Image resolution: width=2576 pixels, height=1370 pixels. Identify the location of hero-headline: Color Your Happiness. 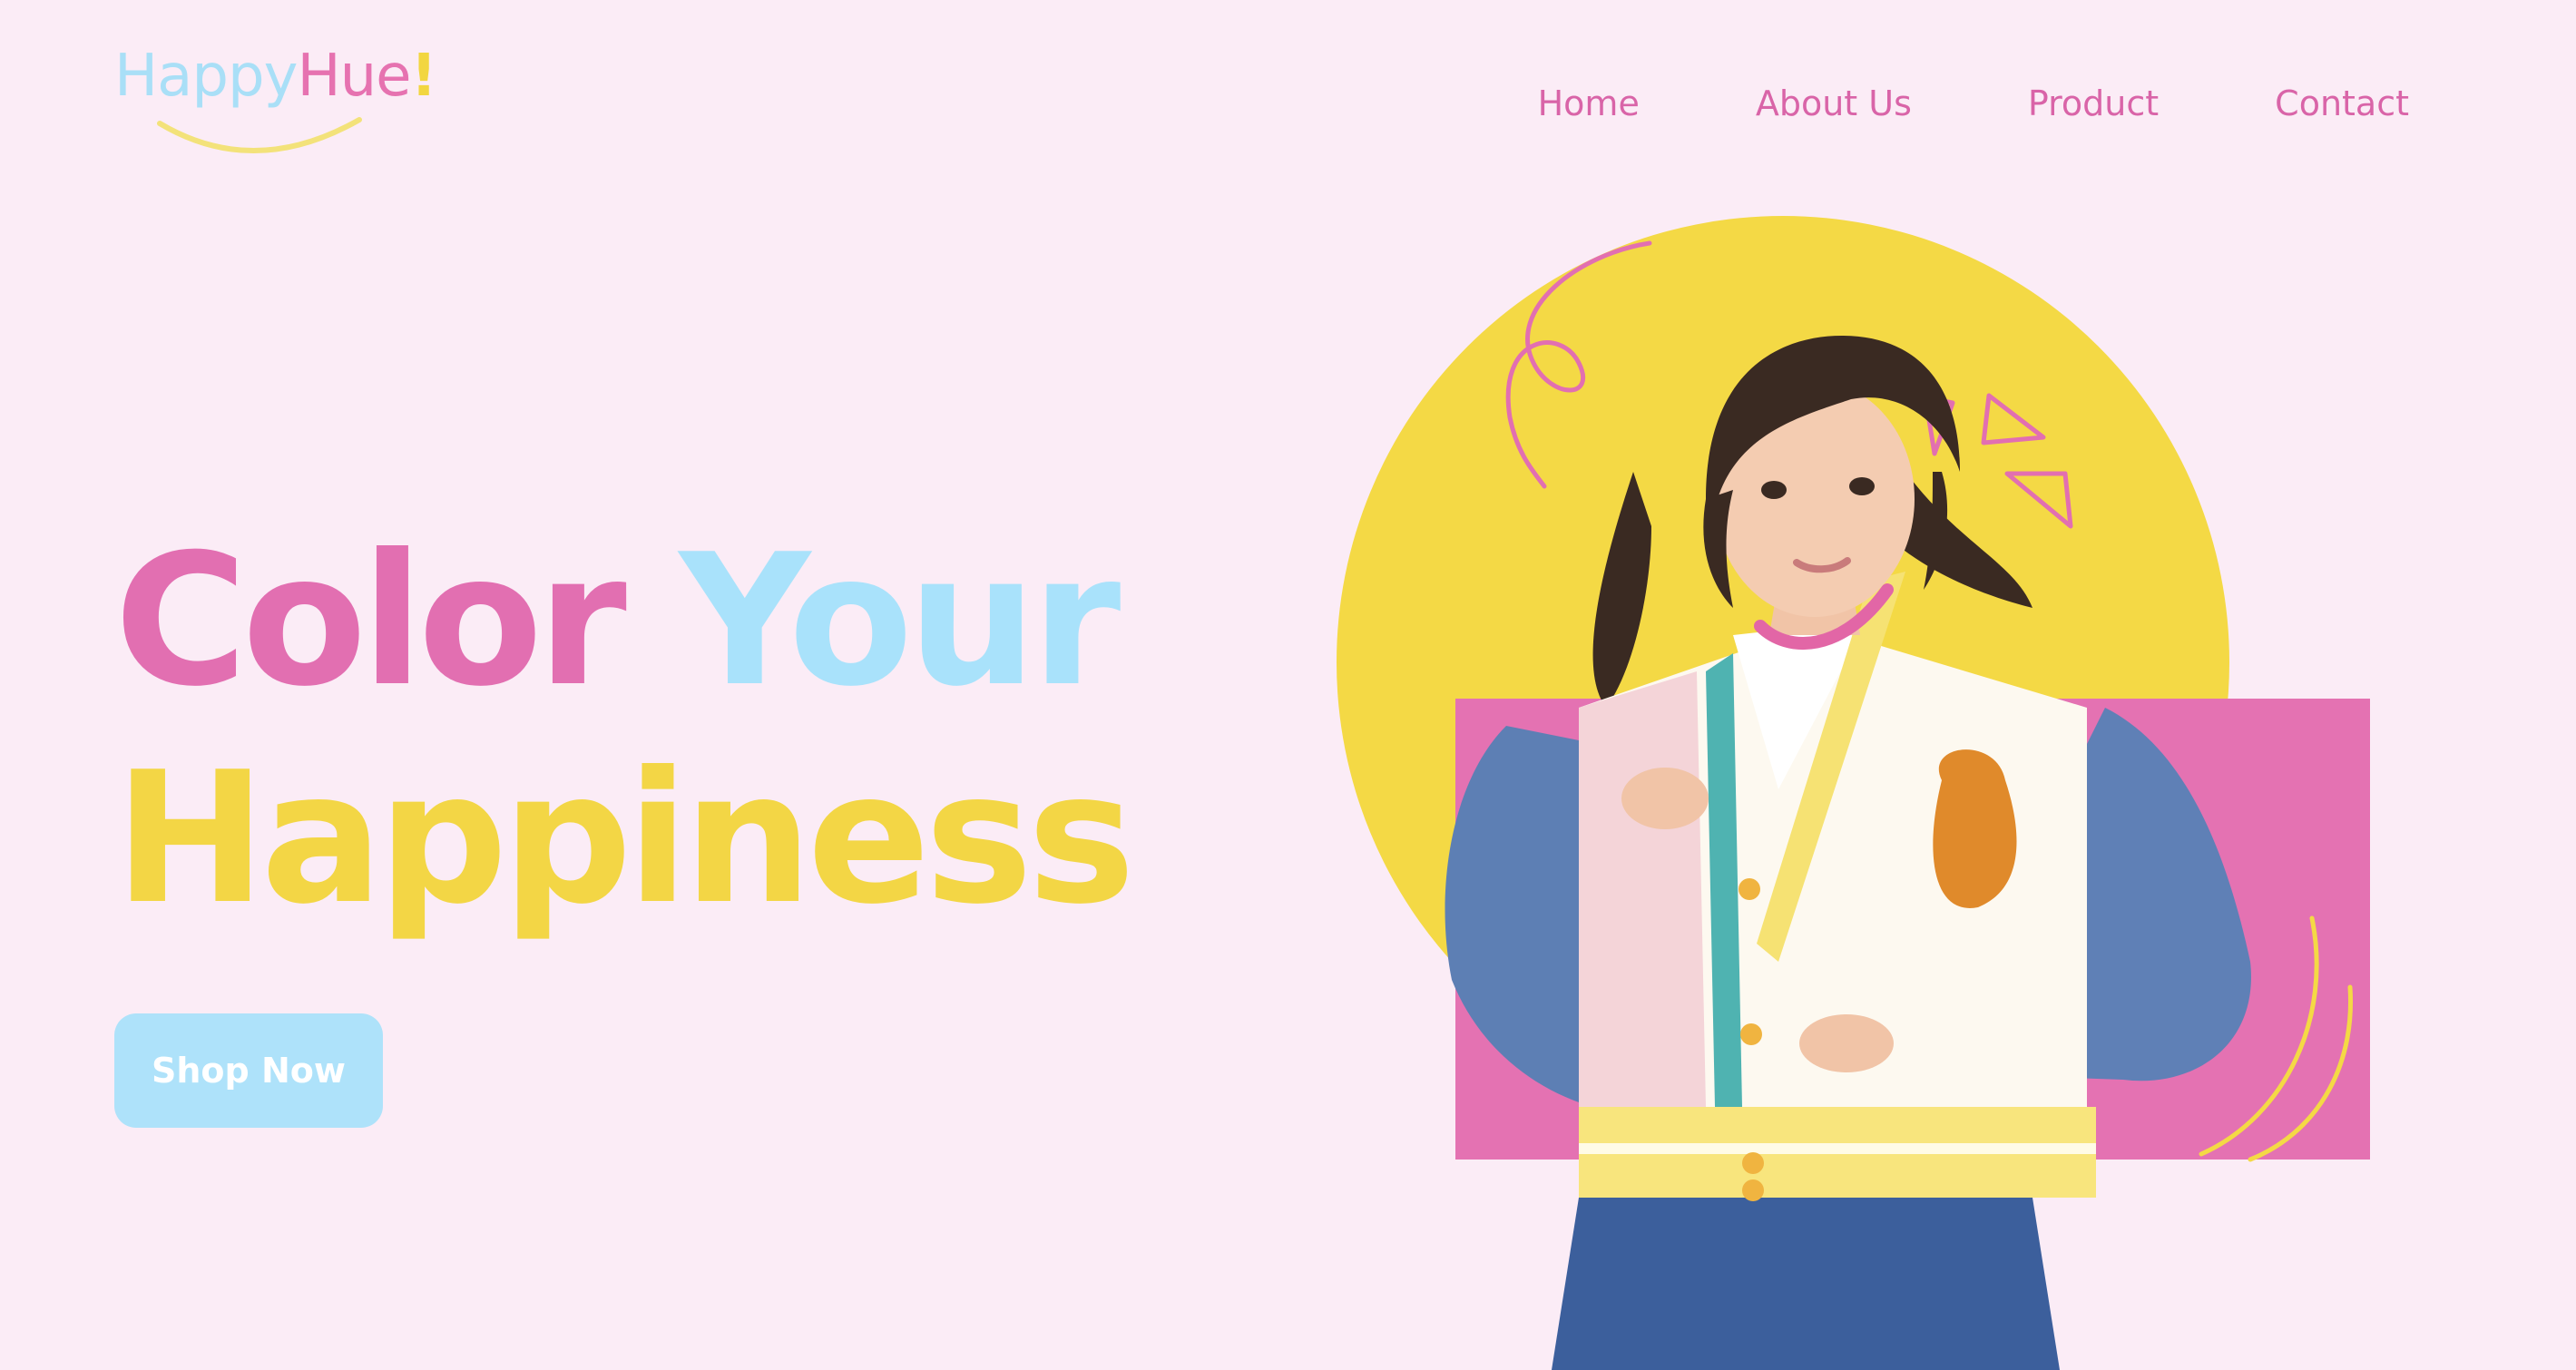
(624, 730).